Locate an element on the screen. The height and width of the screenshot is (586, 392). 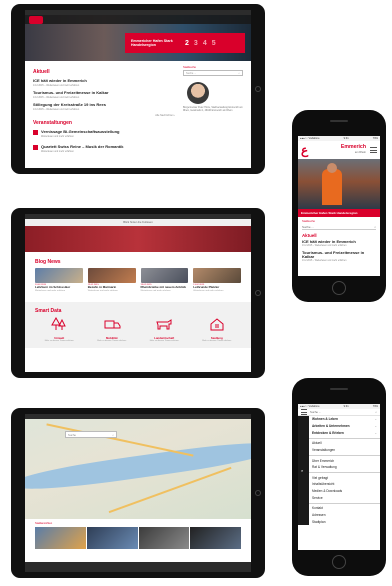
menu-item: Viel gefragt is located at coordinates (344, 476).